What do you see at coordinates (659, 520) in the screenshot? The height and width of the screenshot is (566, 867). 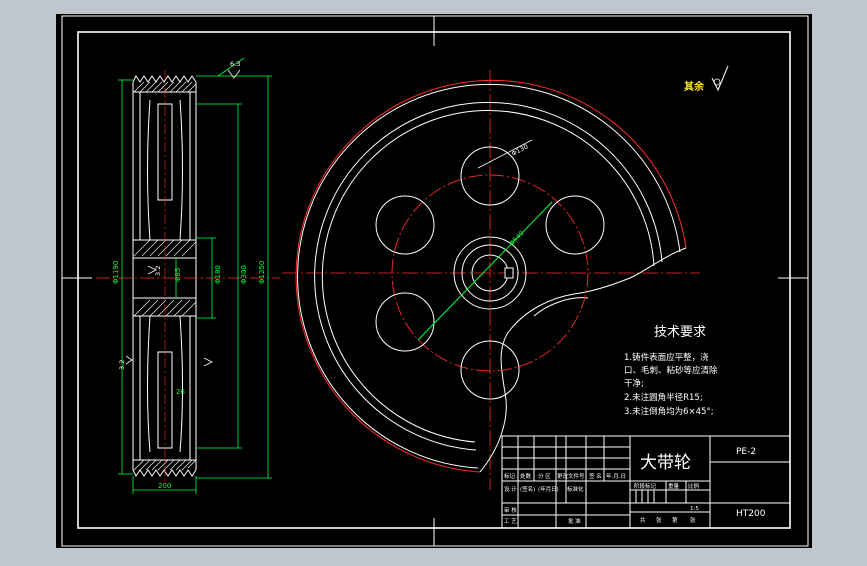 I see `tb-r4-right-1: 张` at bounding box center [659, 520].